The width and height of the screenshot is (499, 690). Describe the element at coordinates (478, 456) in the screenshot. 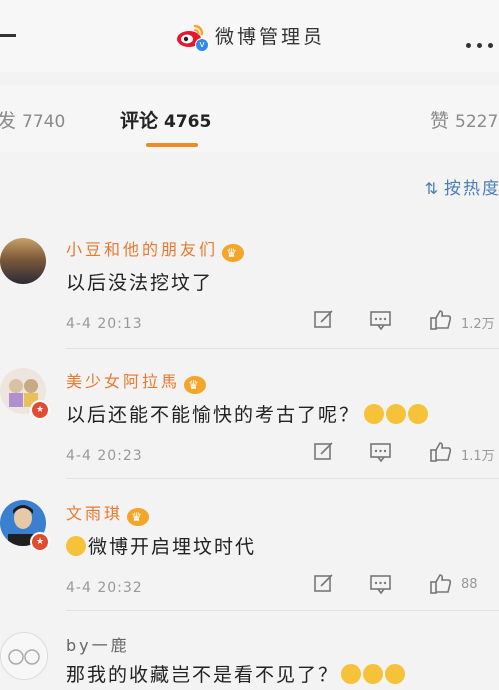

I see `like-count: 1.1万` at that location.